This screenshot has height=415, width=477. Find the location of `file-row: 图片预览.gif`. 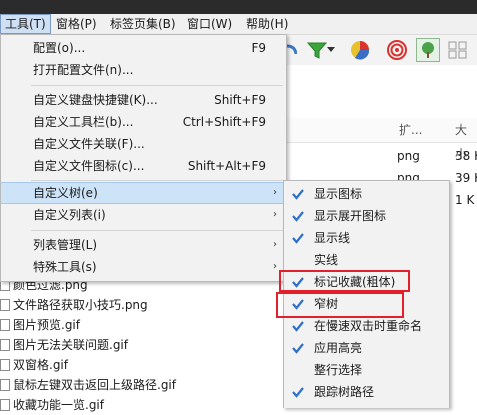

file-row: 图片预览.gif is located at coordinates (40, 325).